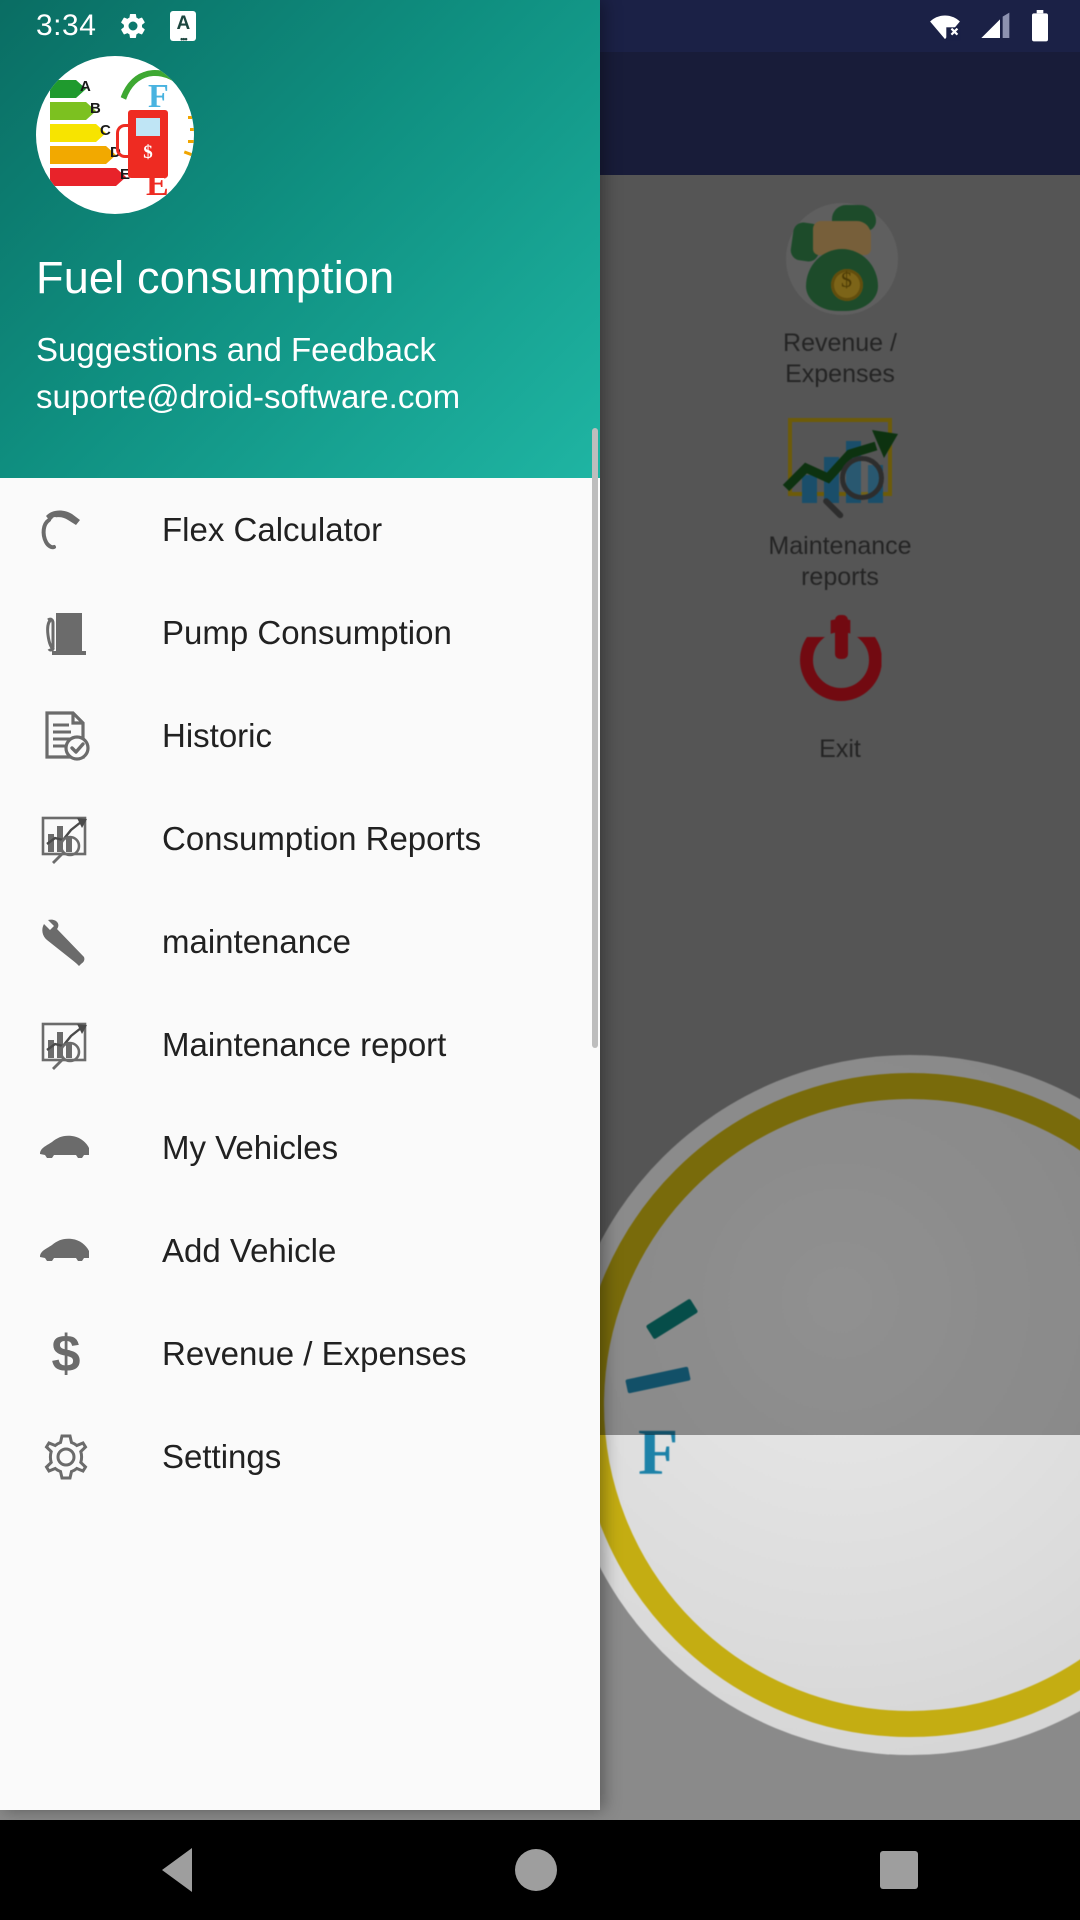 This screenshot has width=1080, height=1920. What do you see at coordinates (158, 96) in the screenshot?
I see `logo-full-label: F` at bounding box center [158, 96].